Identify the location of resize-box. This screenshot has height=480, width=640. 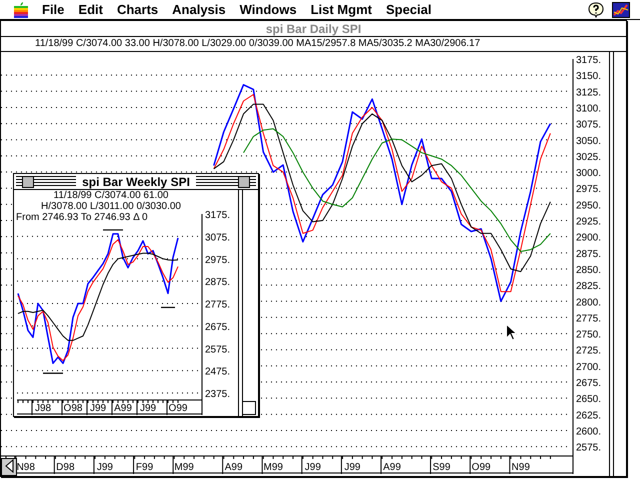
(249, 408).